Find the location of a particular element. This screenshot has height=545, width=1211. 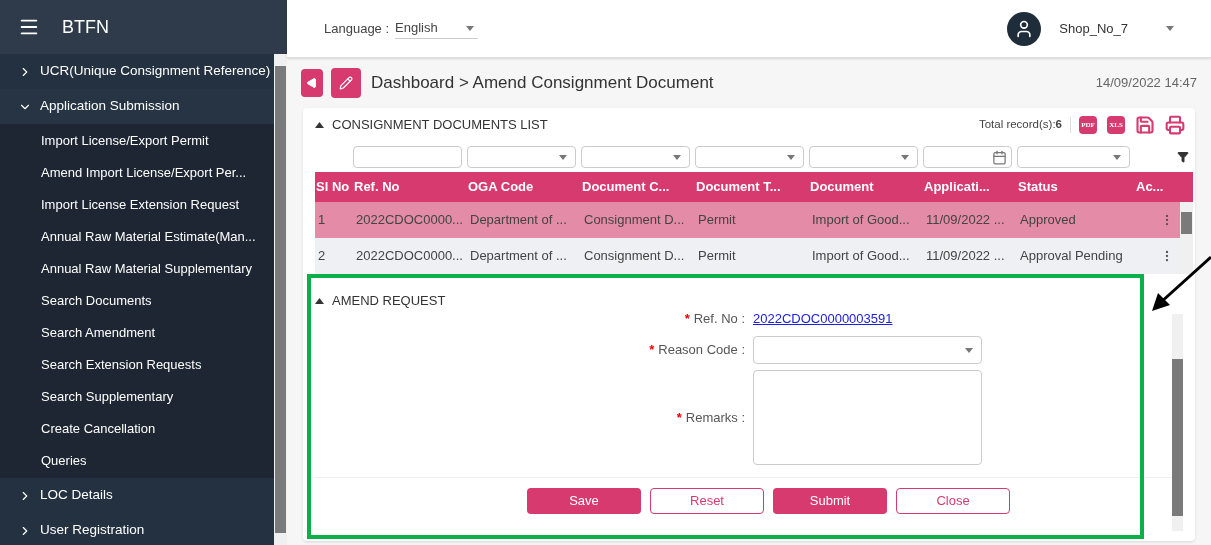

sidebar-group: LOC Details is located at coordinates (137, 495).